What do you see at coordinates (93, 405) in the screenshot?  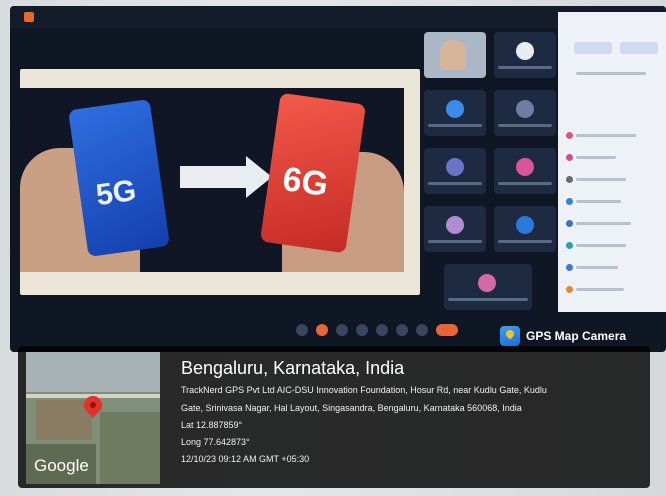 I see `map-pin-center` at bounding box center [93, 405].